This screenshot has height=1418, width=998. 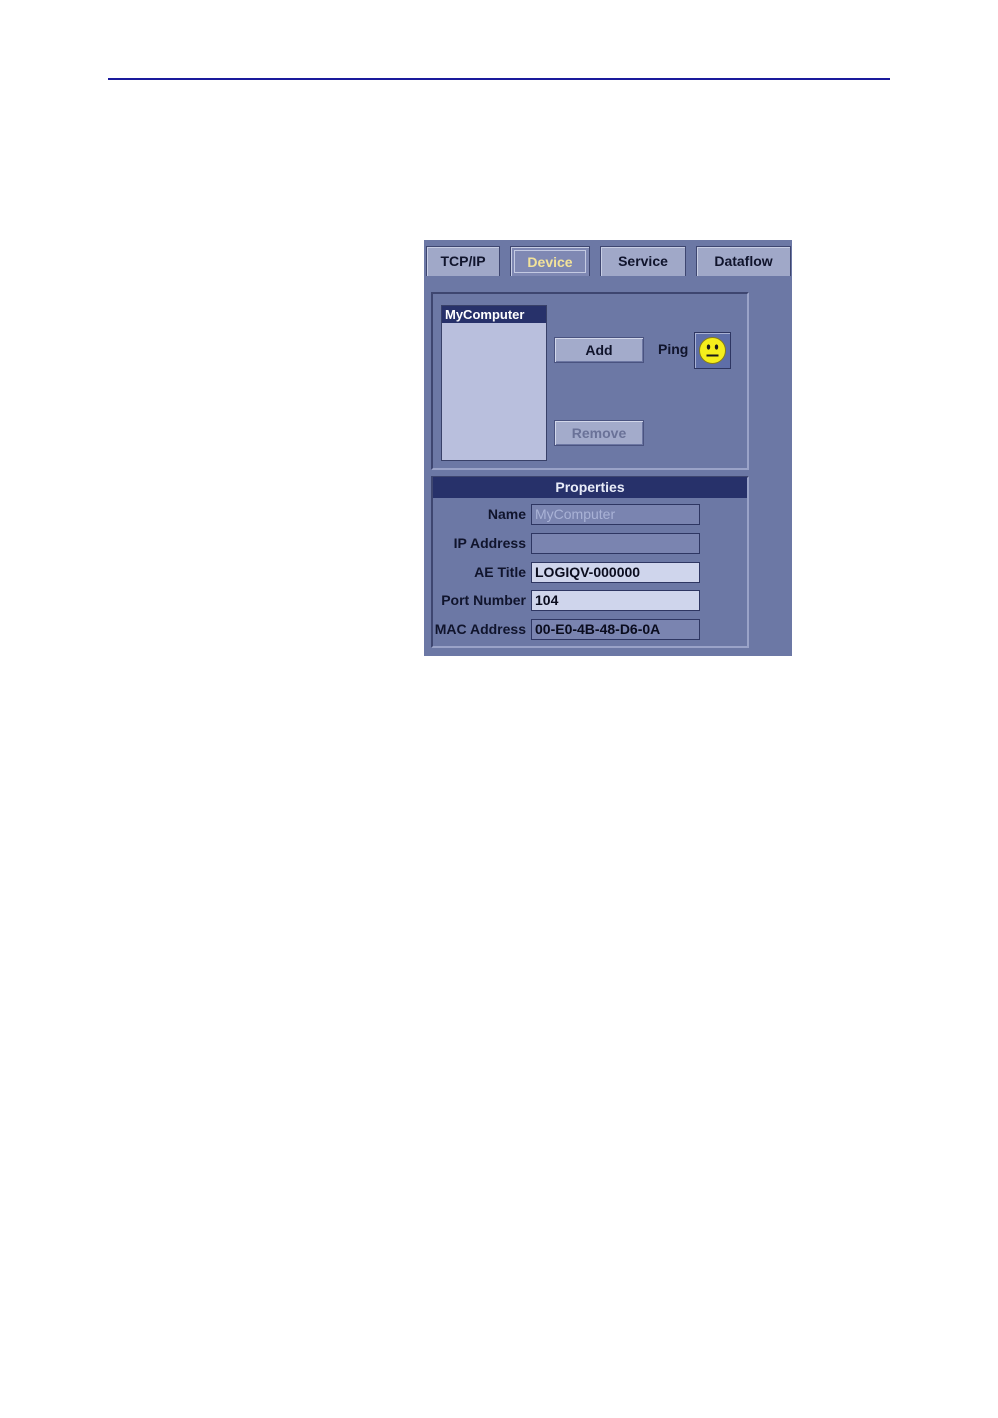 I want to click on tab-service: Service, so click(x=643, y=261).